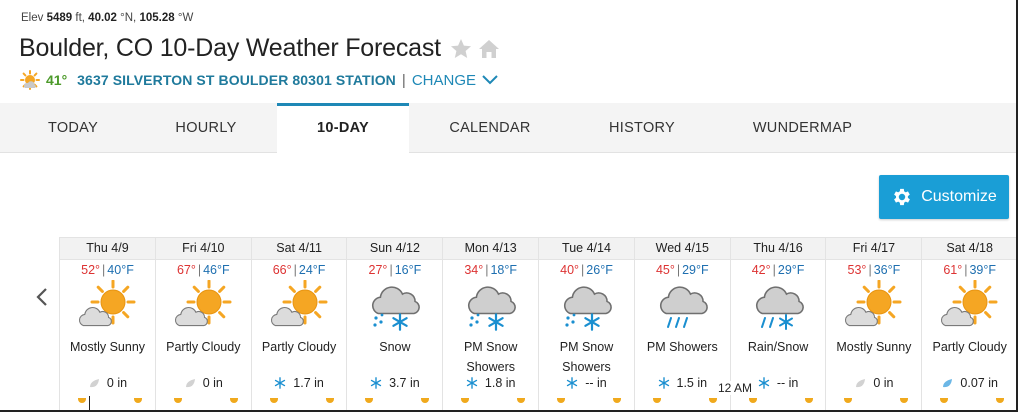 The image size is (1024, 418). I want to click on precipitation: 1.8 in, so click(490, 383).